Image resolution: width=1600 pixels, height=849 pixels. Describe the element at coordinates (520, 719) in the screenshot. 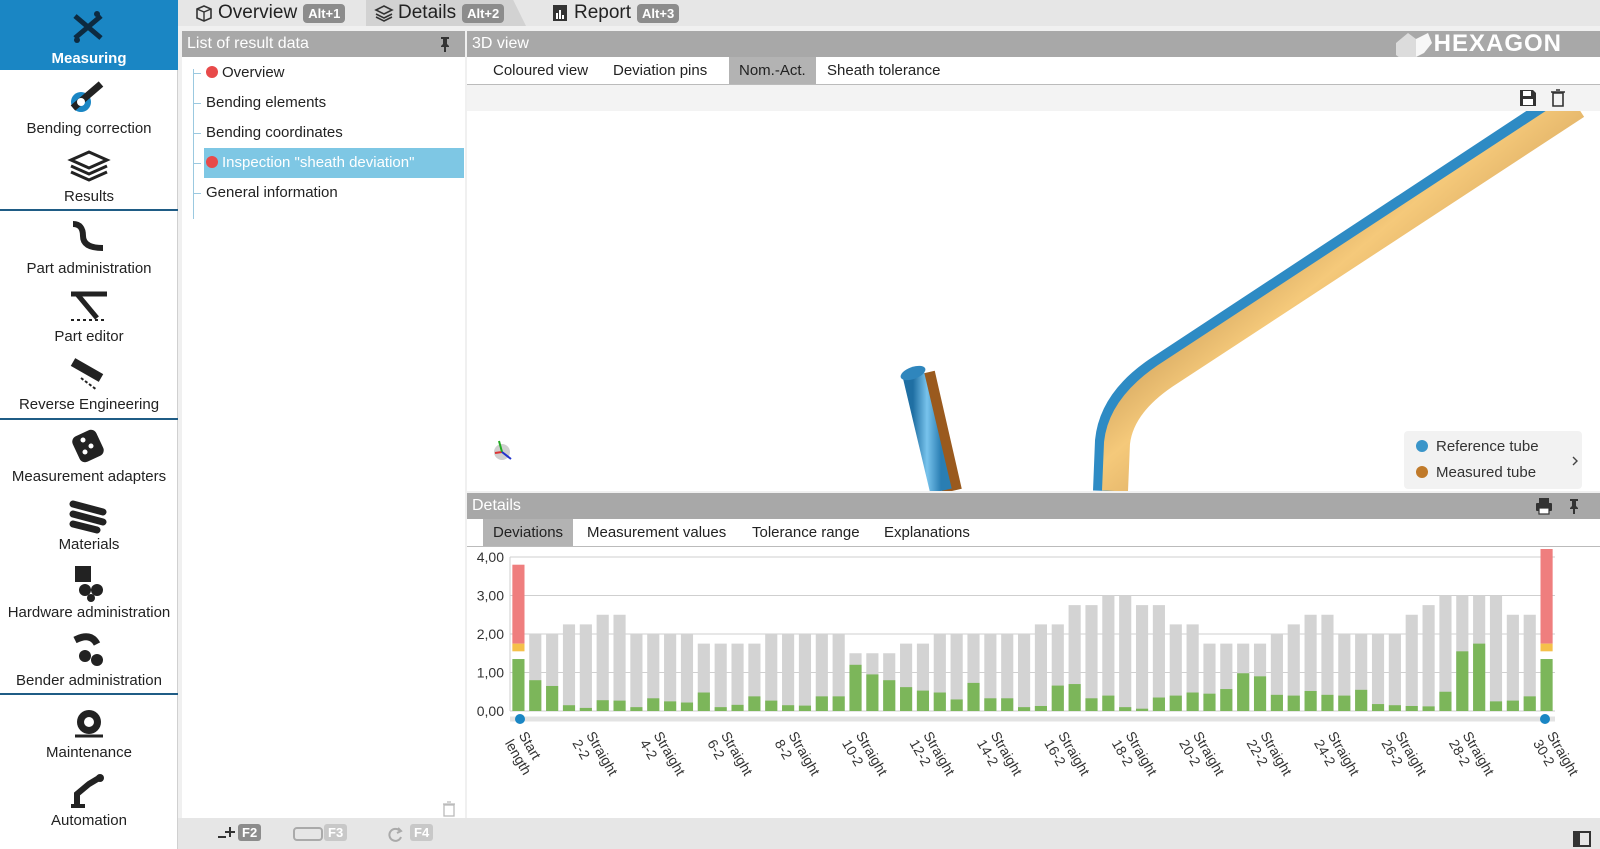

I see `range-handle-left` at that location.